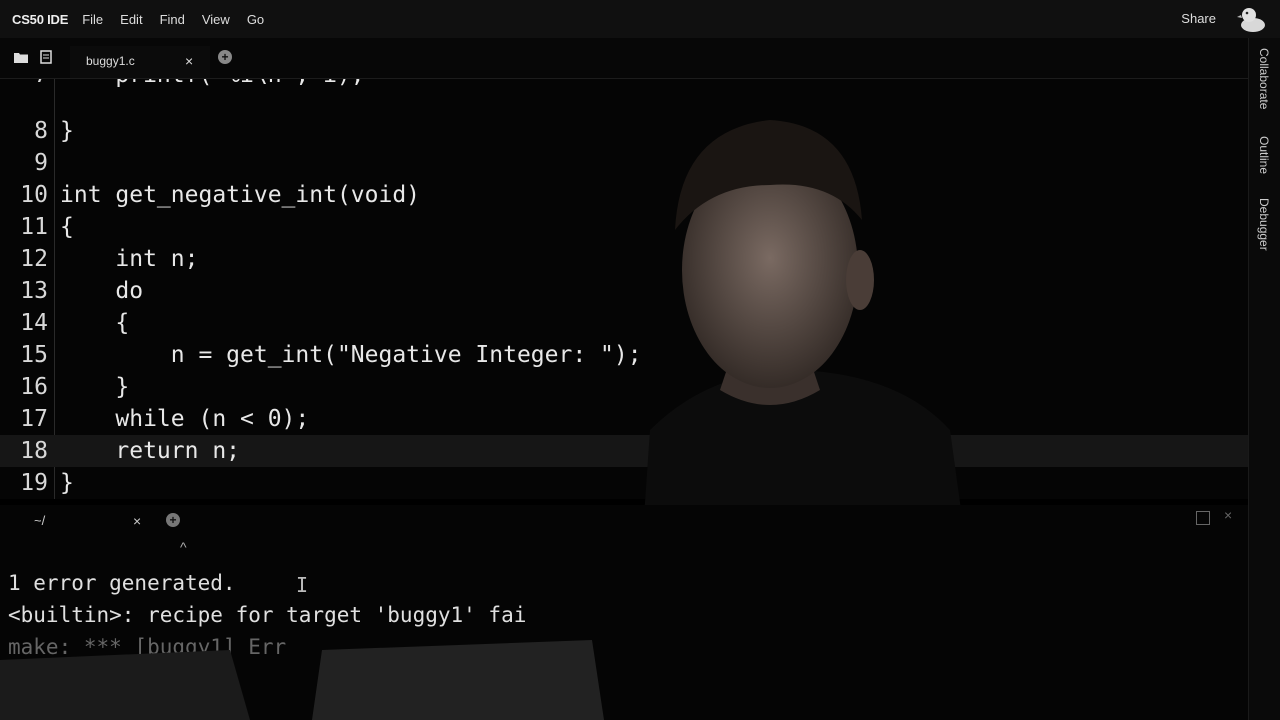 The width and height of the screenshot is (1280, 720). I want to click on line-number: 18, so click(34, 451).